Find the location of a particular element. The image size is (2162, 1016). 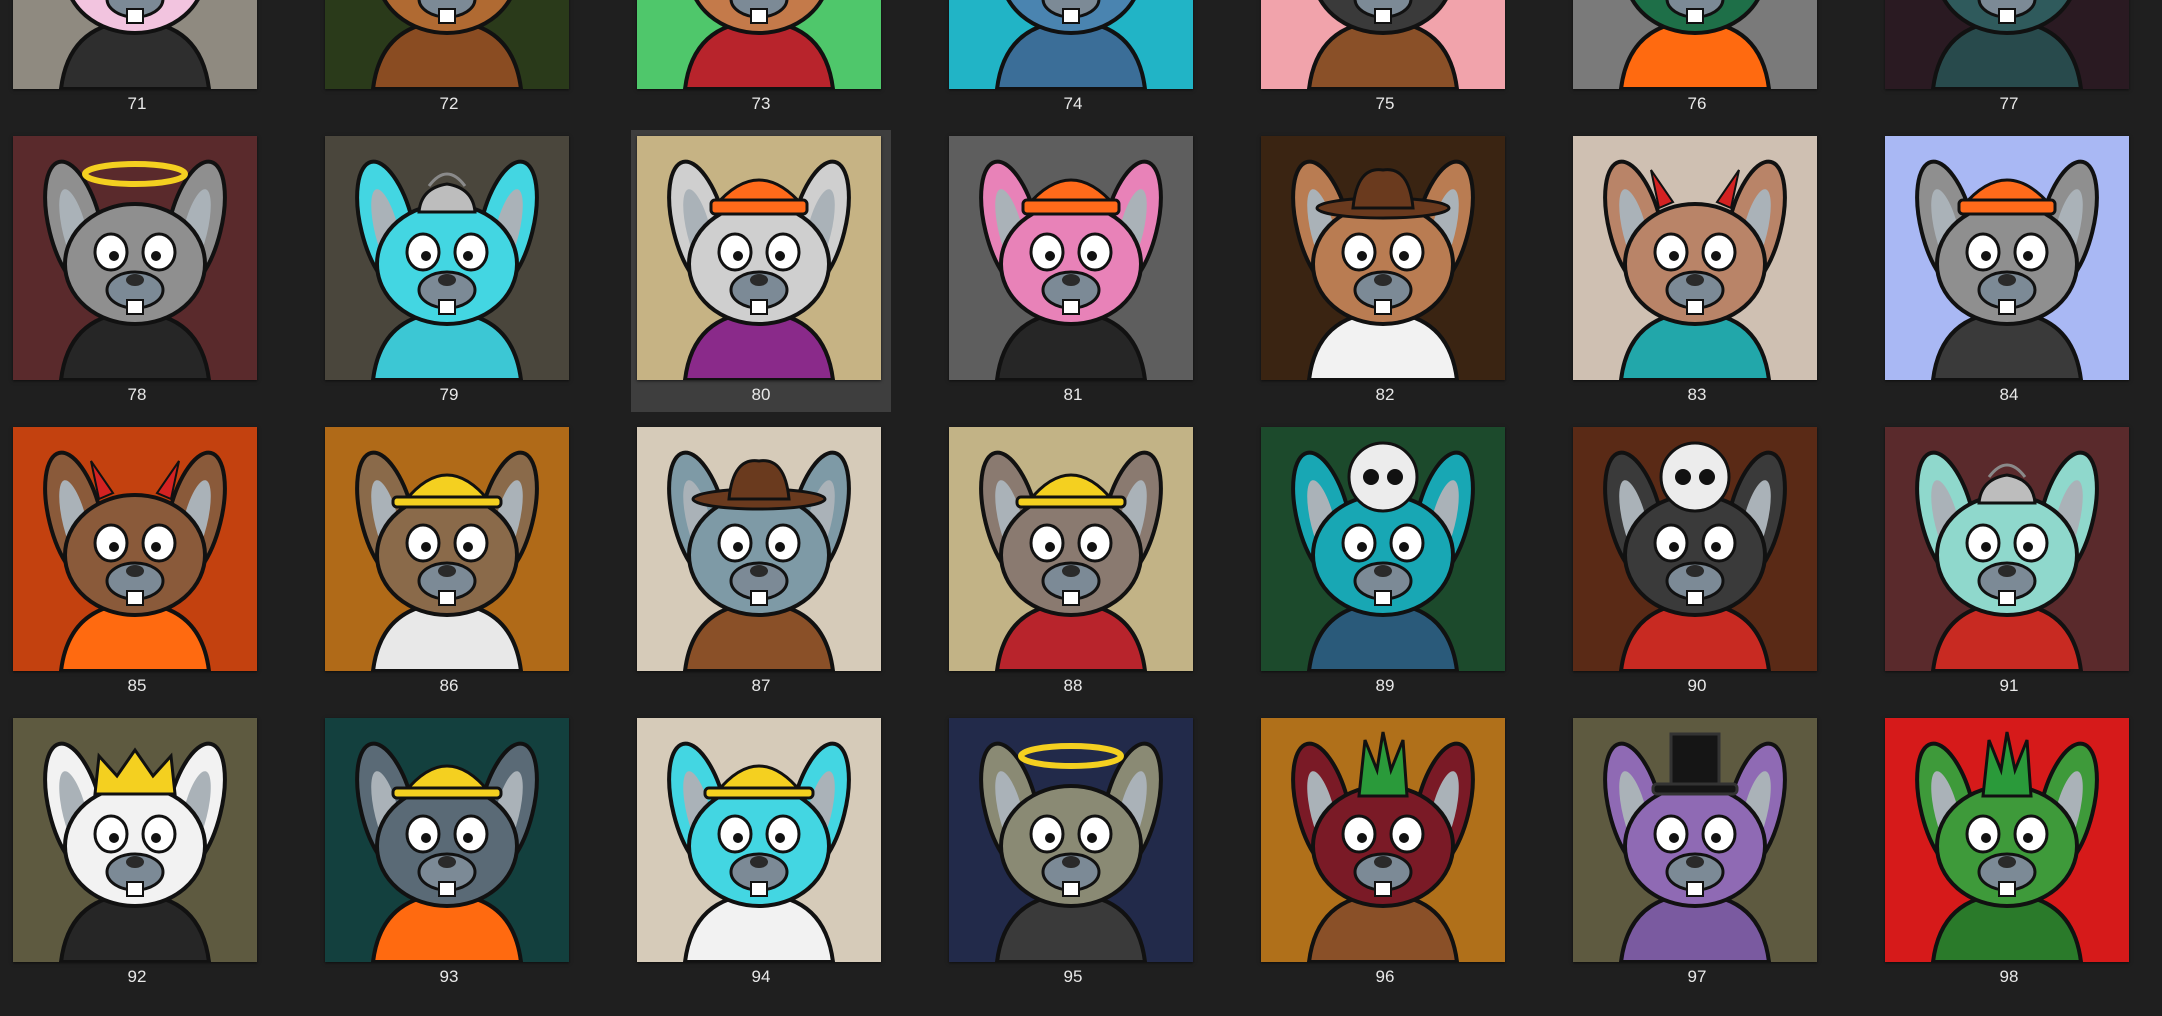

thumbnail-tile: 93 is located at coordinates (449, 853).